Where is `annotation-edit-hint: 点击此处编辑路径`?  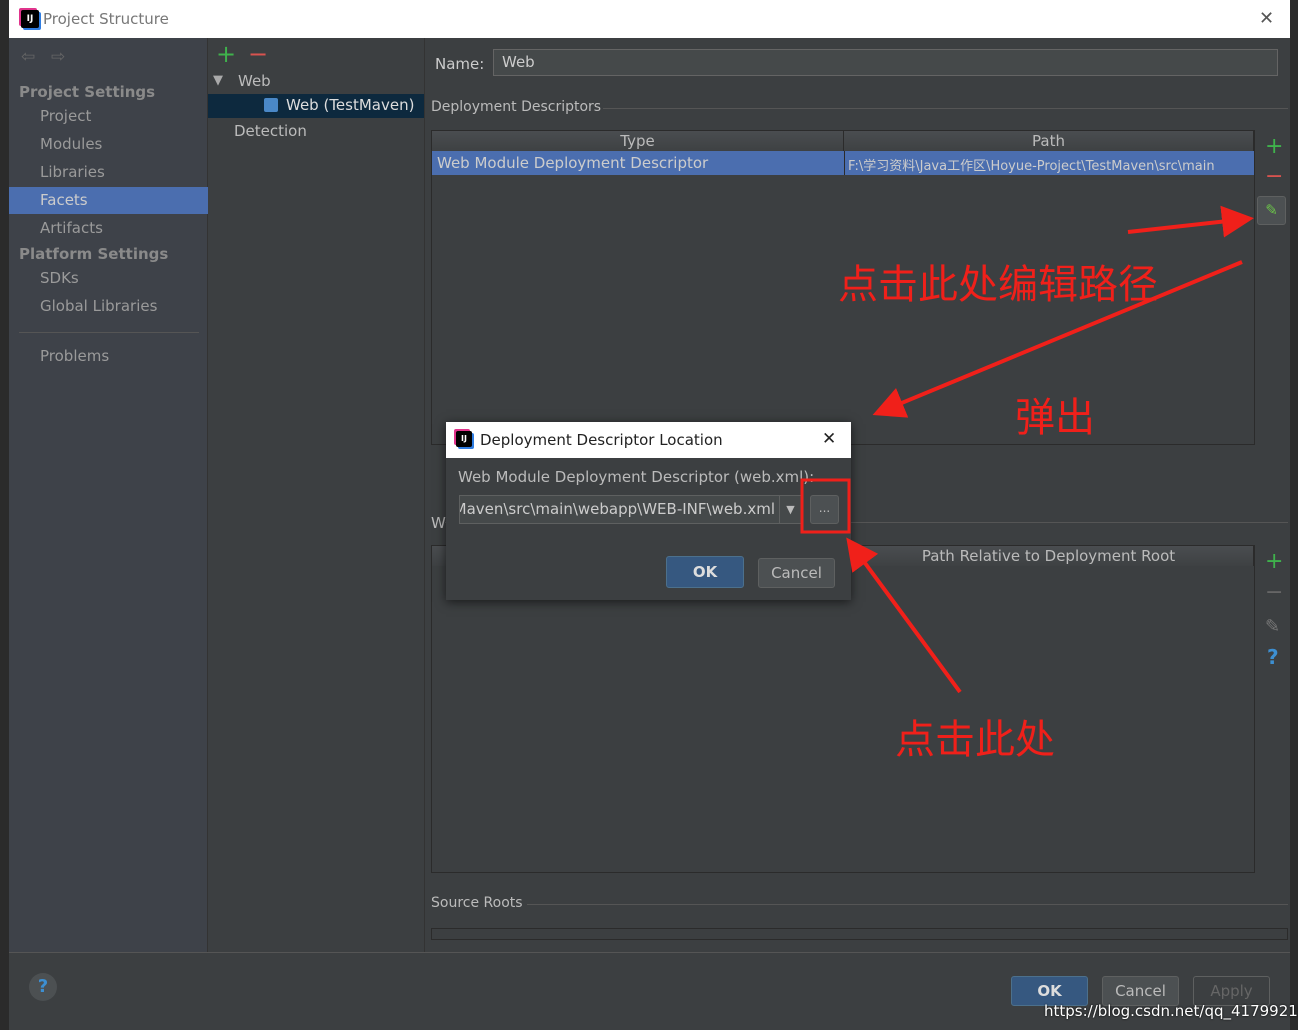
annotation-edit-hint: 点击此处编辑路径 is located at coordinates (998, 285).